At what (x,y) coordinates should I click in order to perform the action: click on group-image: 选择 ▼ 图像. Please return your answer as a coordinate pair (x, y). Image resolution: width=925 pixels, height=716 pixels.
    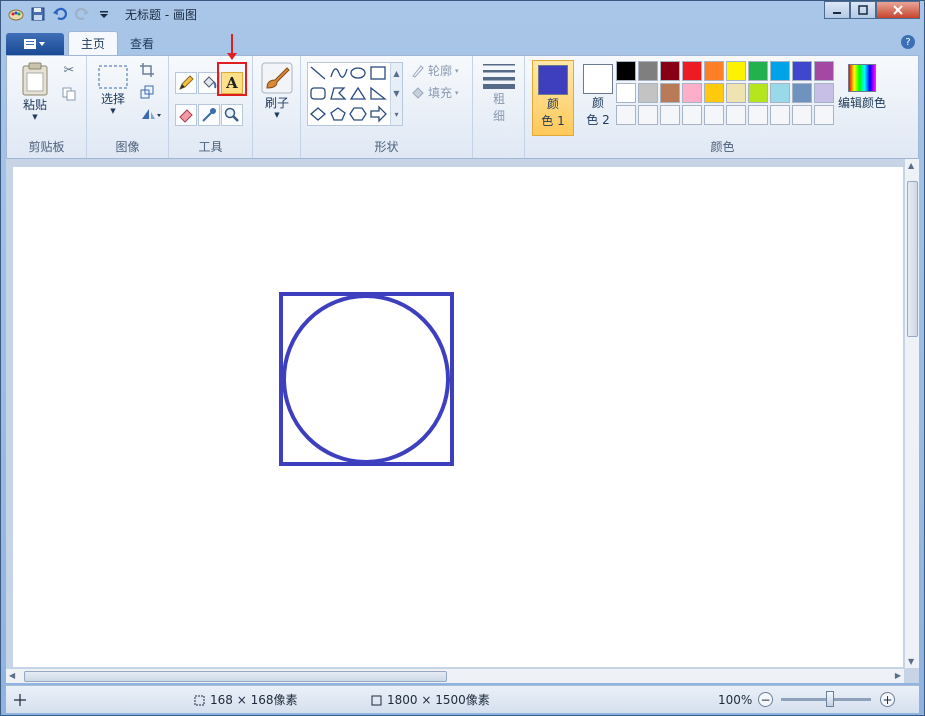
    Looking at the image, I should click on (128, 107).